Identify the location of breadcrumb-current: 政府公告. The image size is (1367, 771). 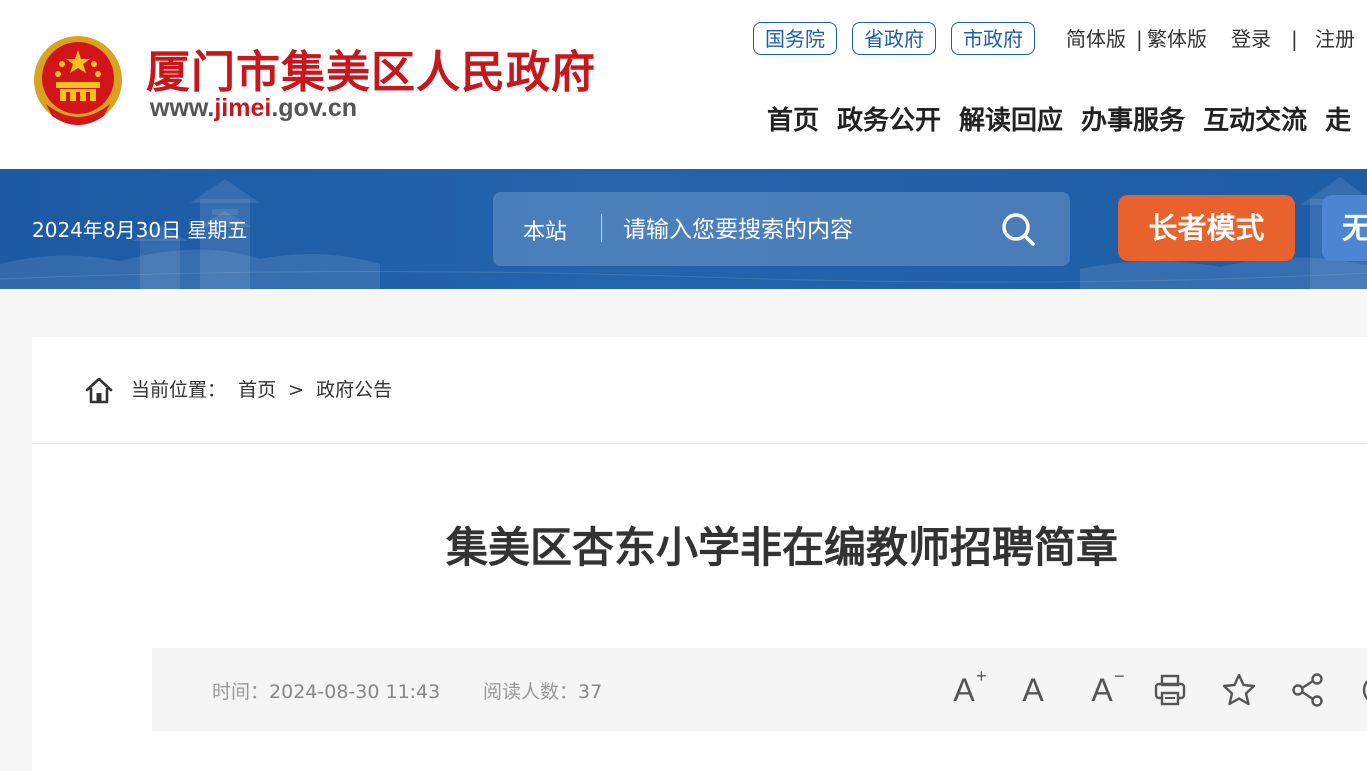
(354, 390).